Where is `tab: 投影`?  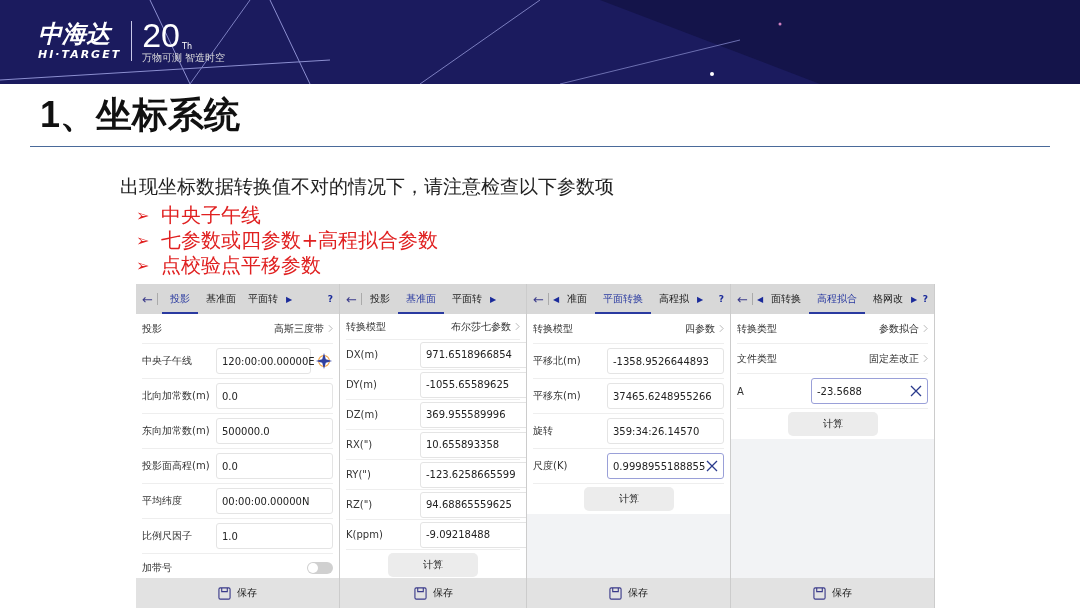
tab: 投影 is located at coordinates (379, 299).